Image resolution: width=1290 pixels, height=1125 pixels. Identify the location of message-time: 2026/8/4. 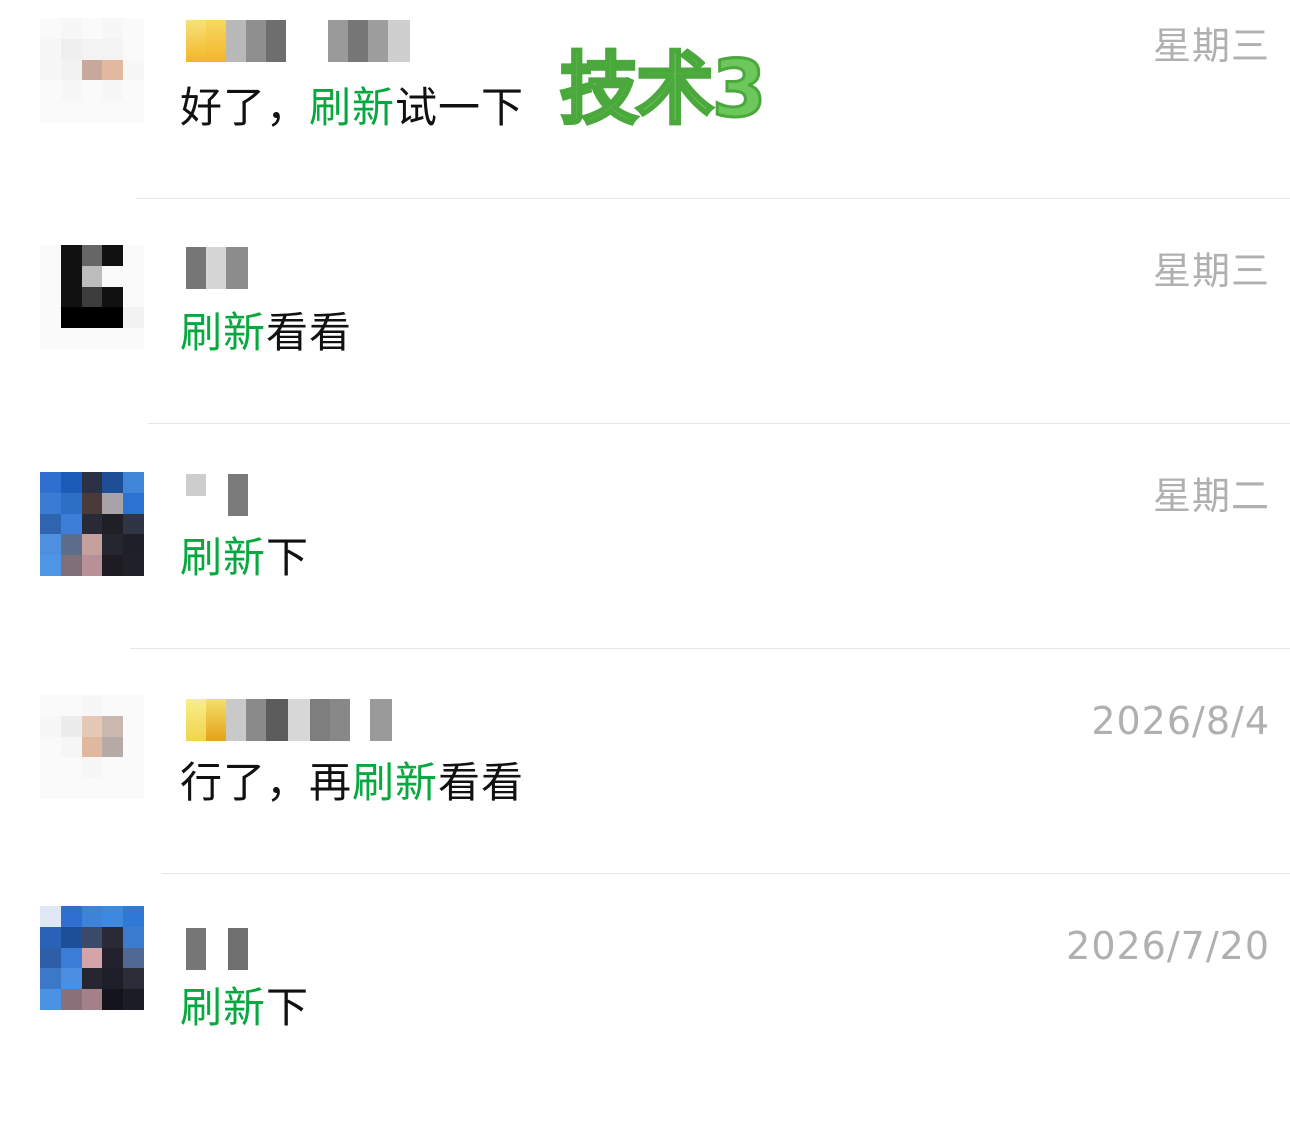
(1180, 721).